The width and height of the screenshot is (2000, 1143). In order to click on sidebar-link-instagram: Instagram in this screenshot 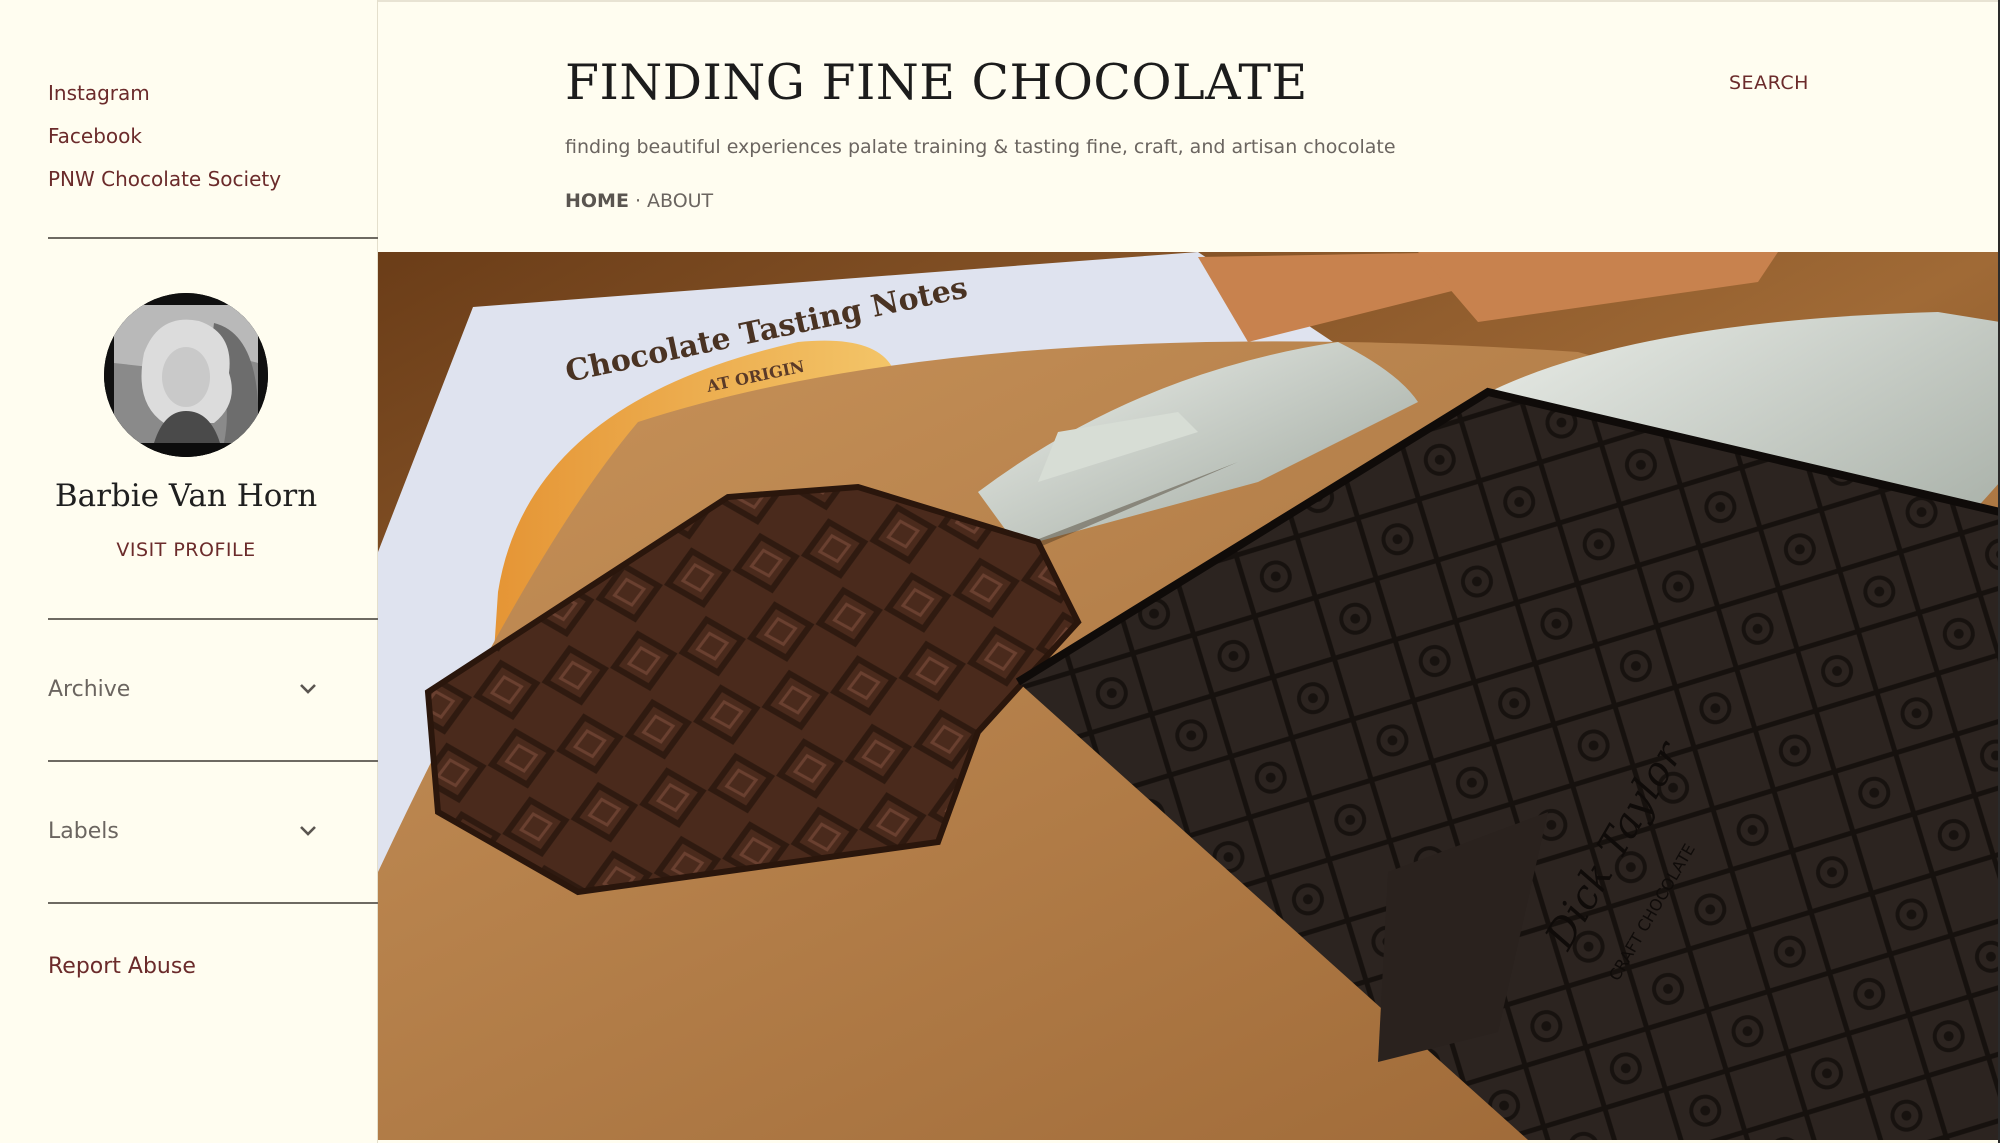, I will do `click(164, 93)`.